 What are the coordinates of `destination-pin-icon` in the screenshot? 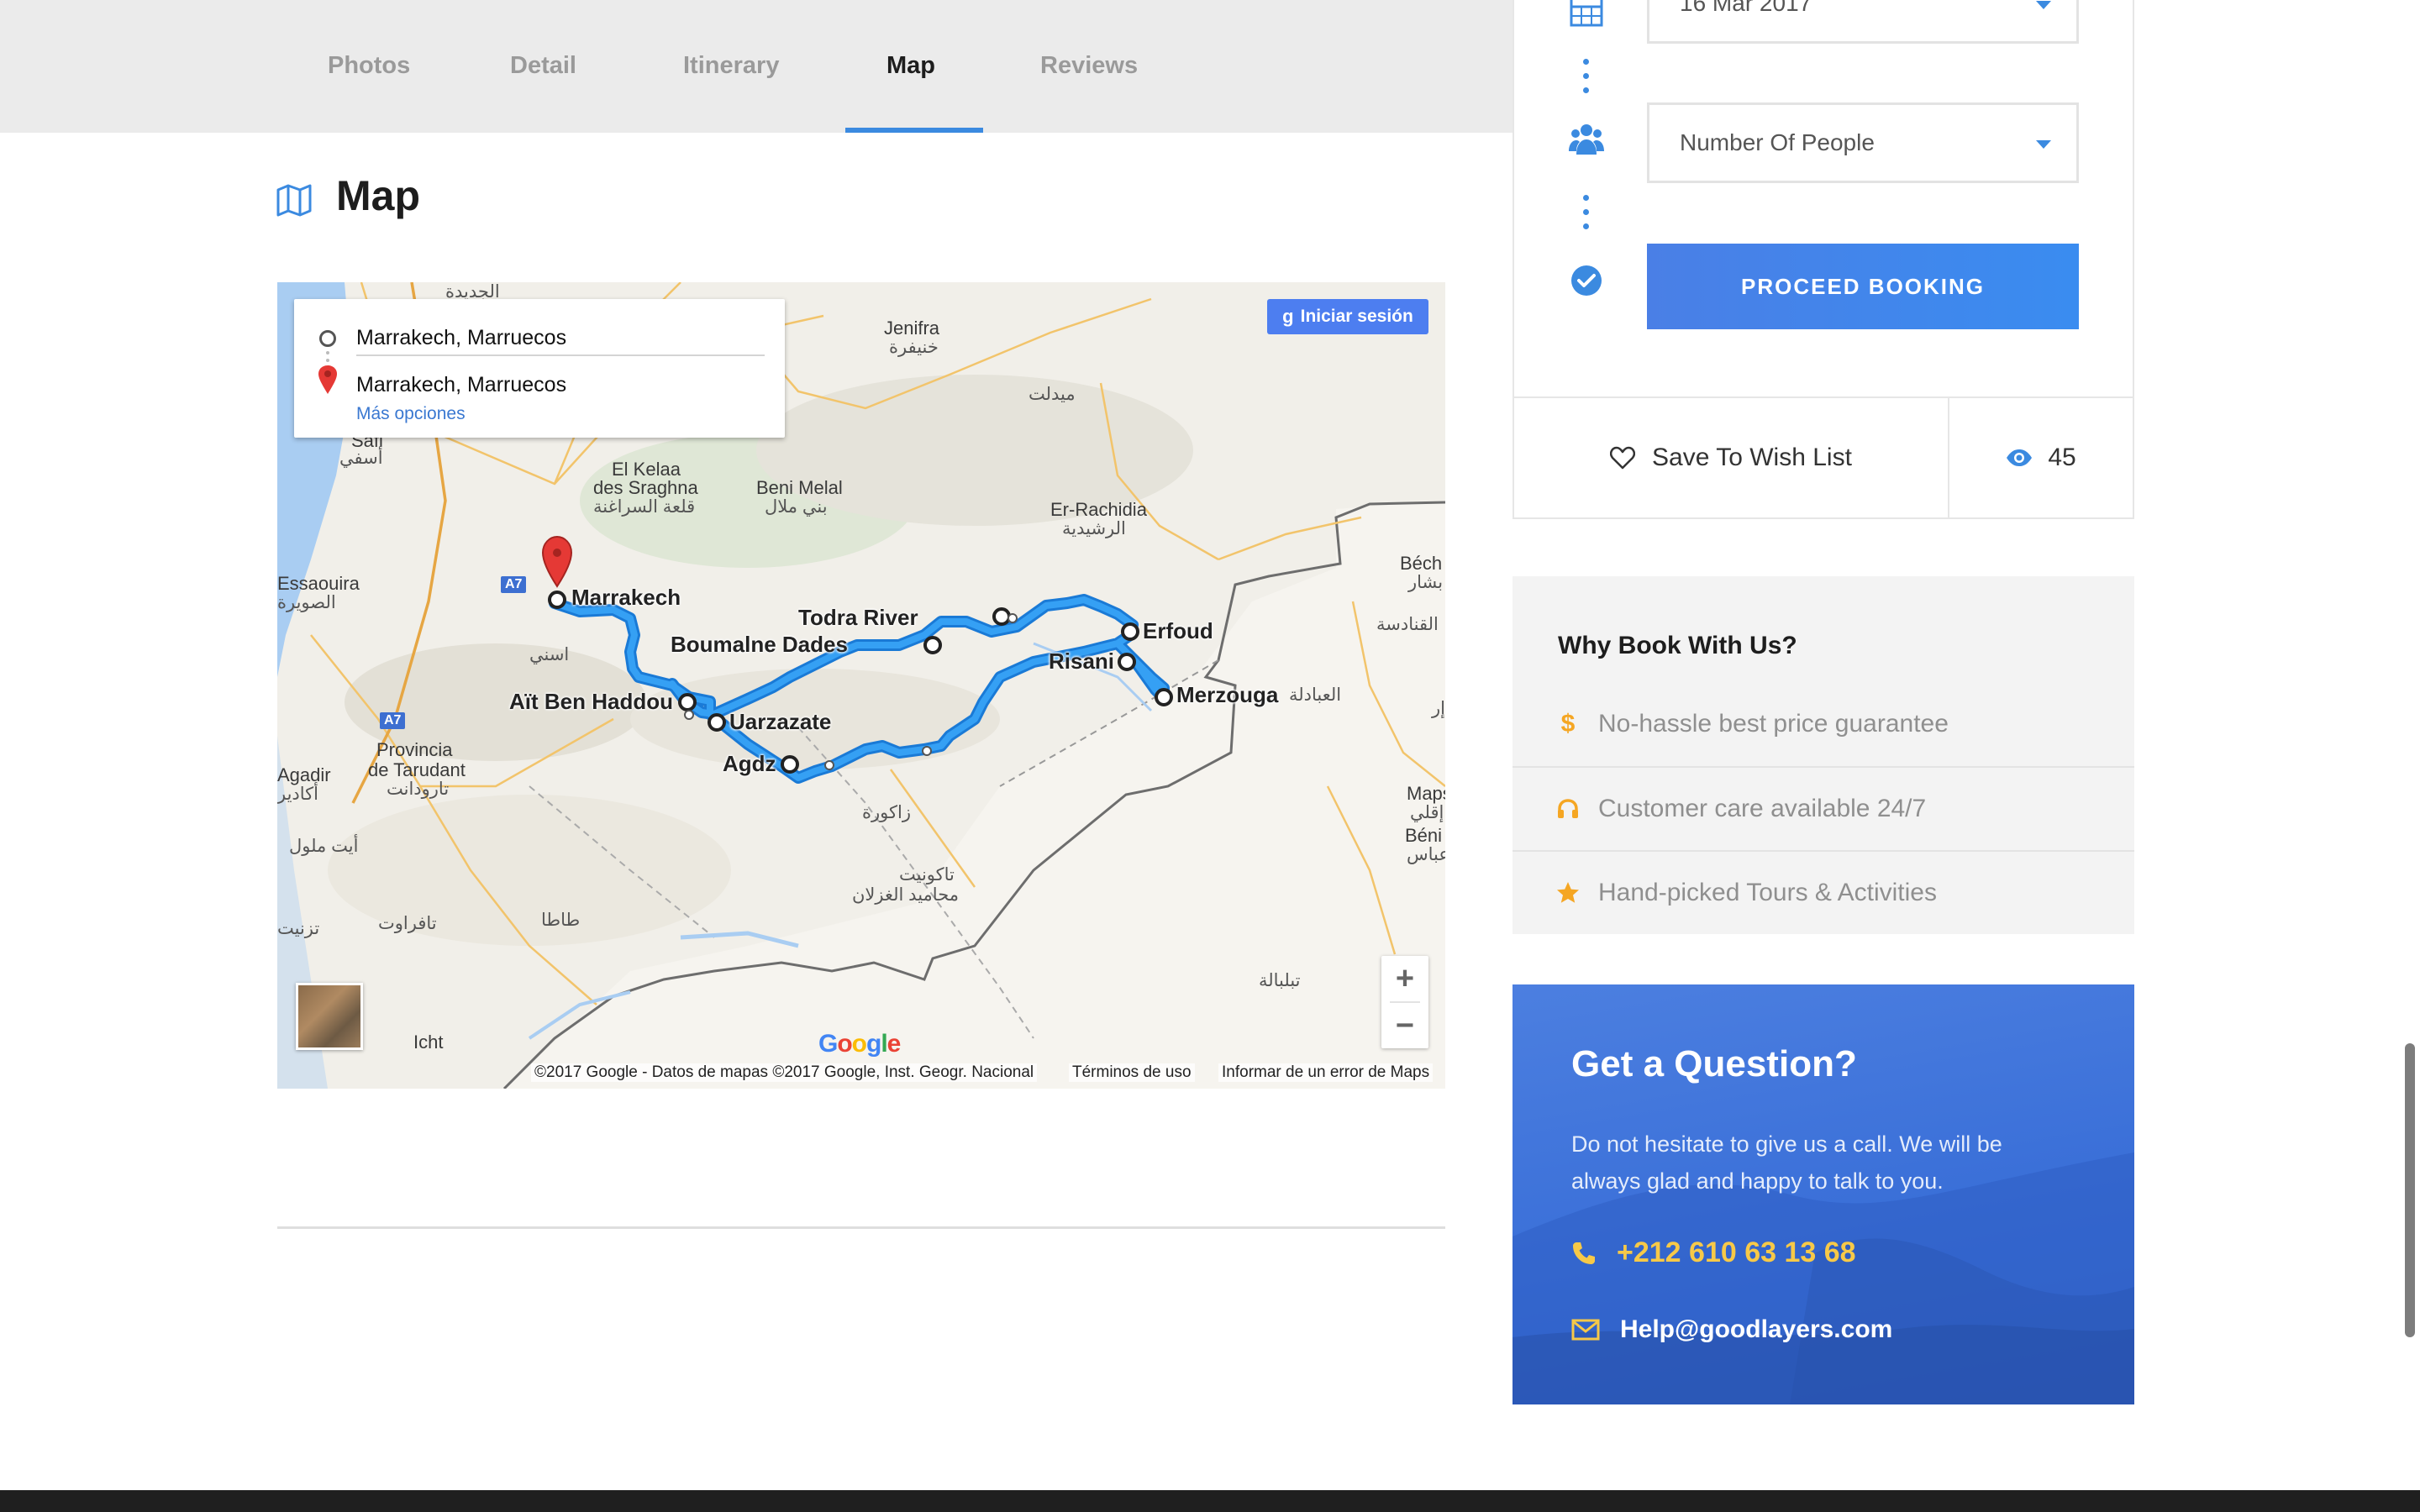 It's located at (557, 561).